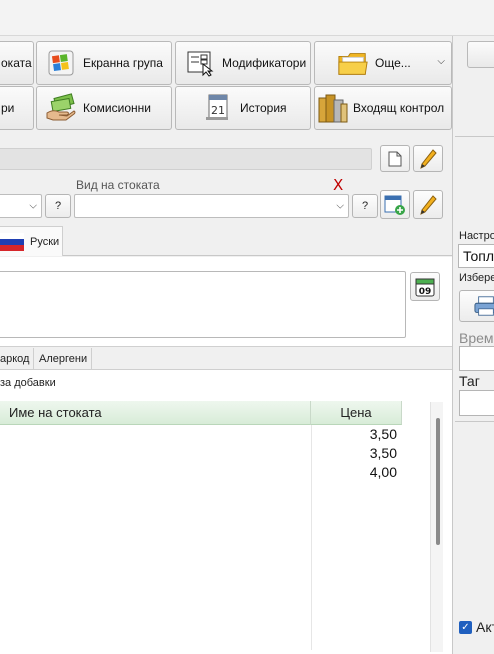 Image resolution: width=494 pixels, height=654 pixels. I want to click on tab-barcode: аркод, so click(17, 359).